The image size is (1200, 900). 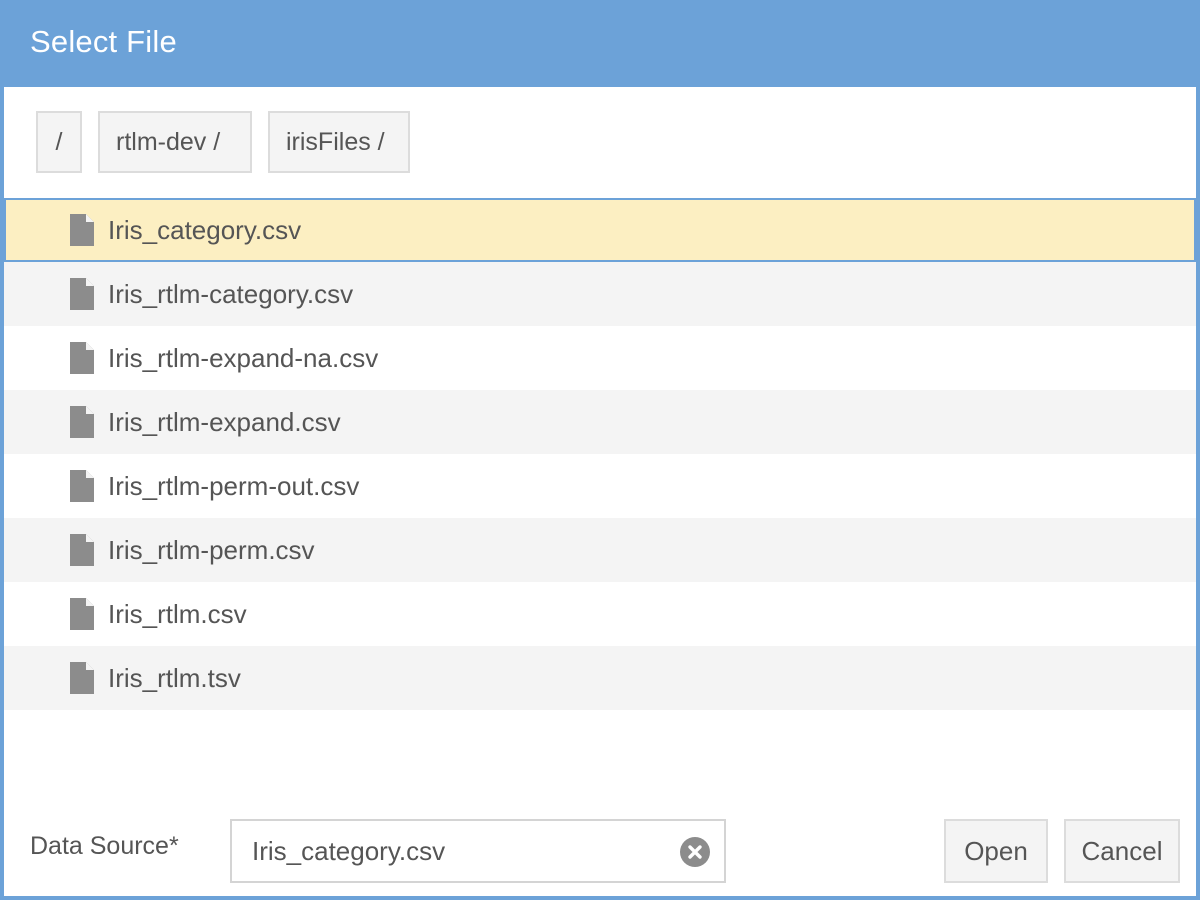 I want to click on file-row: Iris_rtlm-expand.csv, so click(x=600, y=422).